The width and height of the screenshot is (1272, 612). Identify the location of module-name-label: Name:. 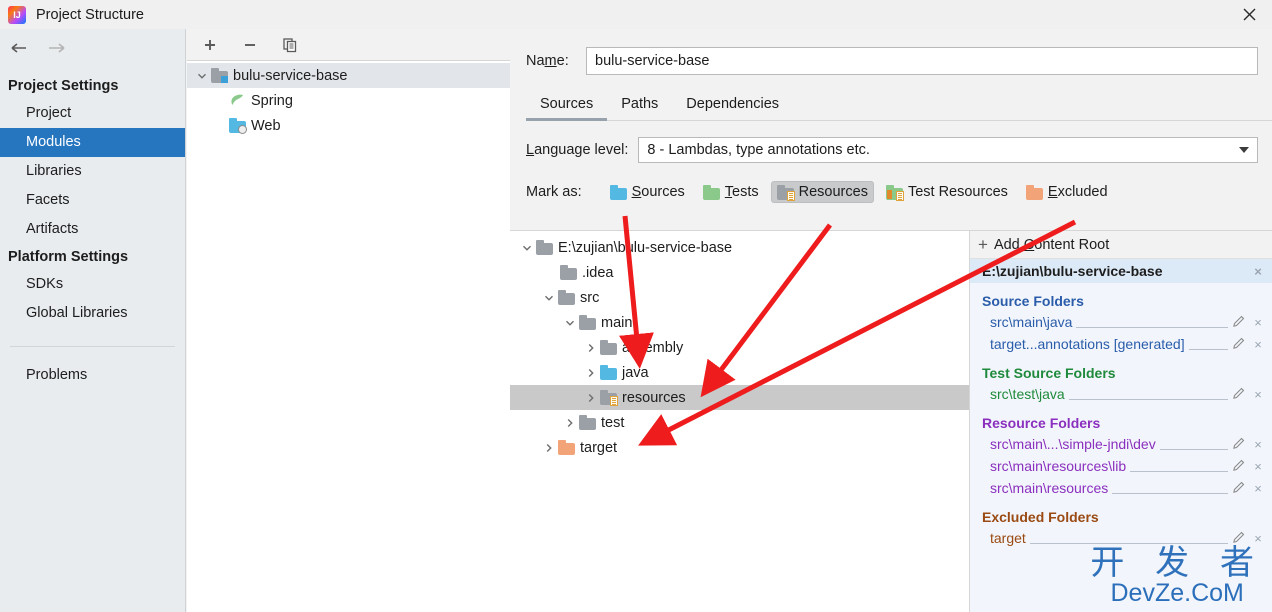
(556, 61).